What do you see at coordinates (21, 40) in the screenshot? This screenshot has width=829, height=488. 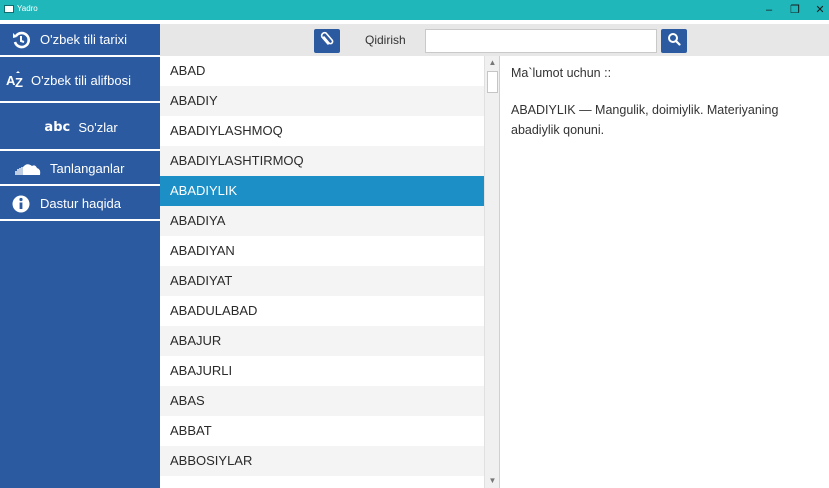 I see `history-icon` at bounding box center [21, 40].